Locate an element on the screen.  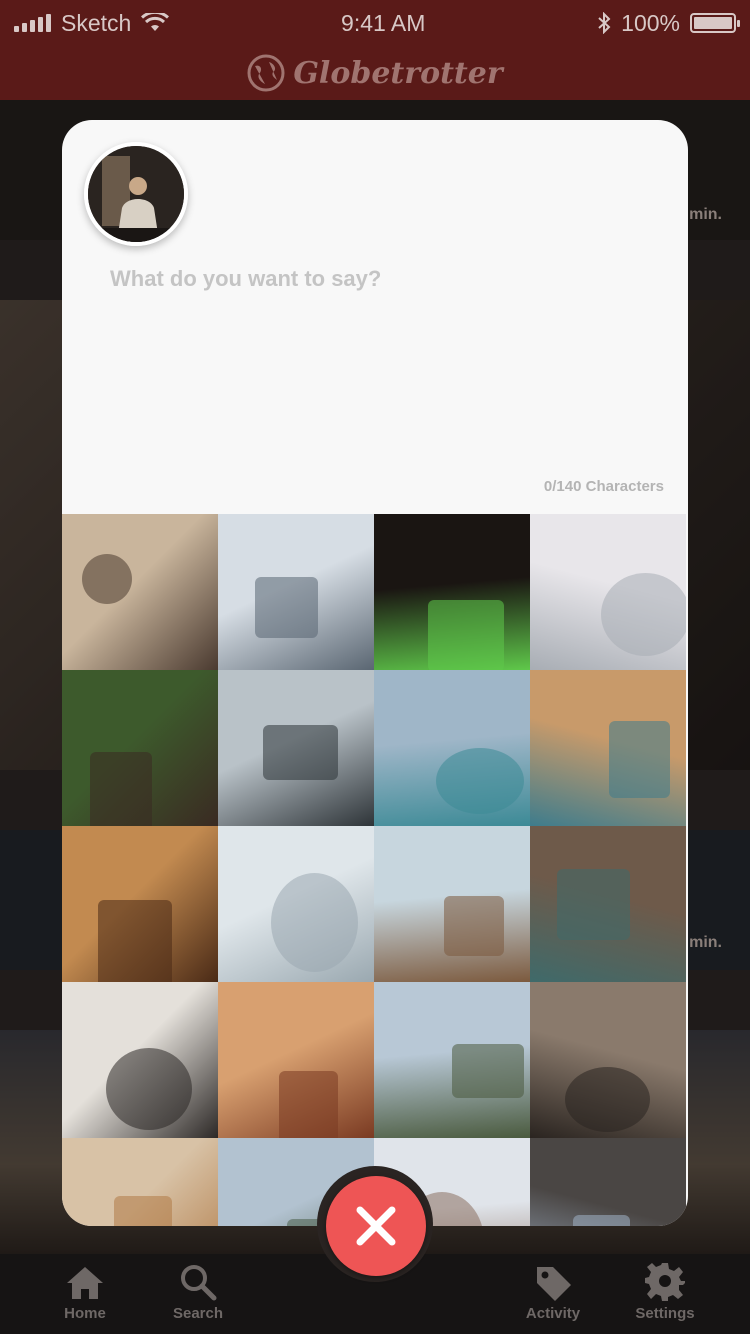
battery-icon is located at coordinates (714, 23).